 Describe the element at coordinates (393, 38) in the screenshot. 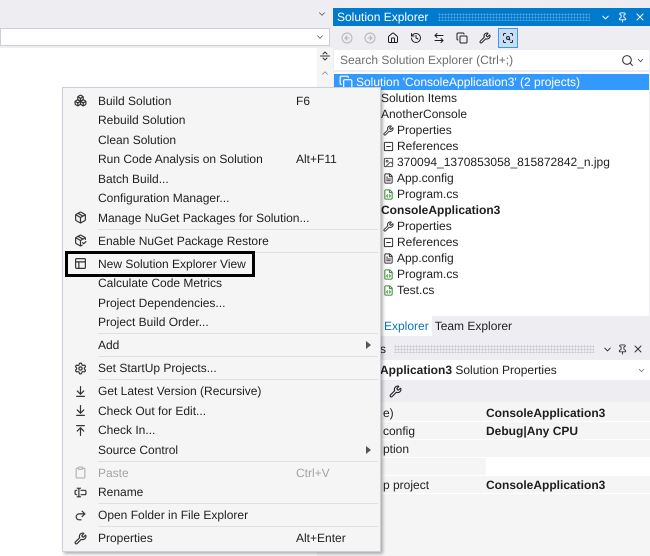

I see `home-icon` at that location.